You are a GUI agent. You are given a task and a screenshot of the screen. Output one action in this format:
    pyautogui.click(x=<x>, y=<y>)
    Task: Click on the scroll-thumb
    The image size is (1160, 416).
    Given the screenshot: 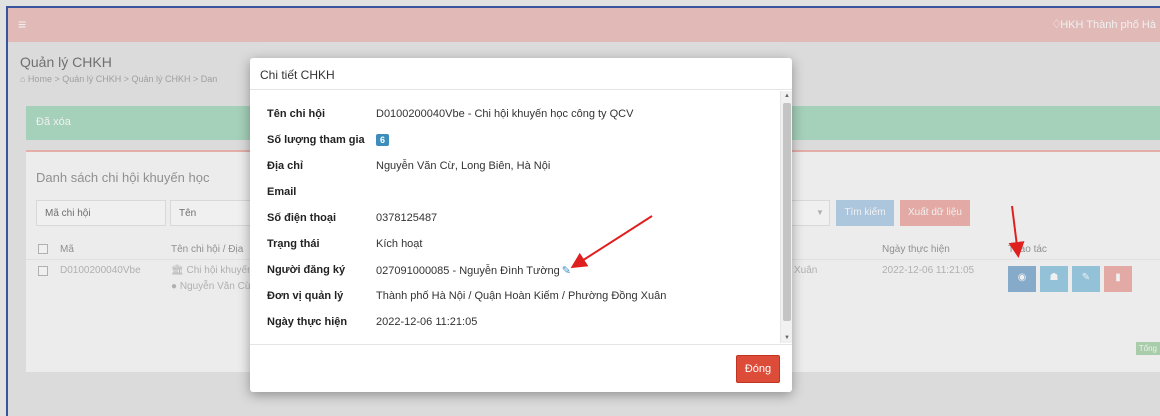 What is the action you would take?
    pyautogui.click(x=787, y=212)
    